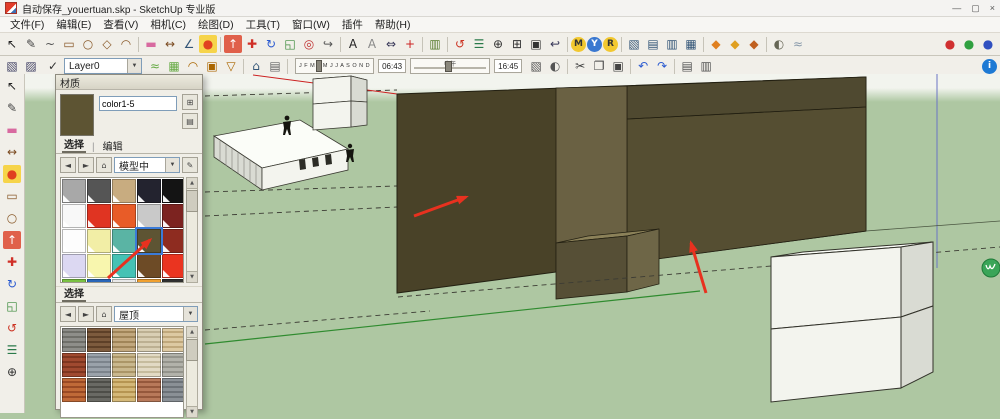  Describe the element at coordinates (653, 44) in the screenshot. I see `view-top-icon: ▤` at that location.